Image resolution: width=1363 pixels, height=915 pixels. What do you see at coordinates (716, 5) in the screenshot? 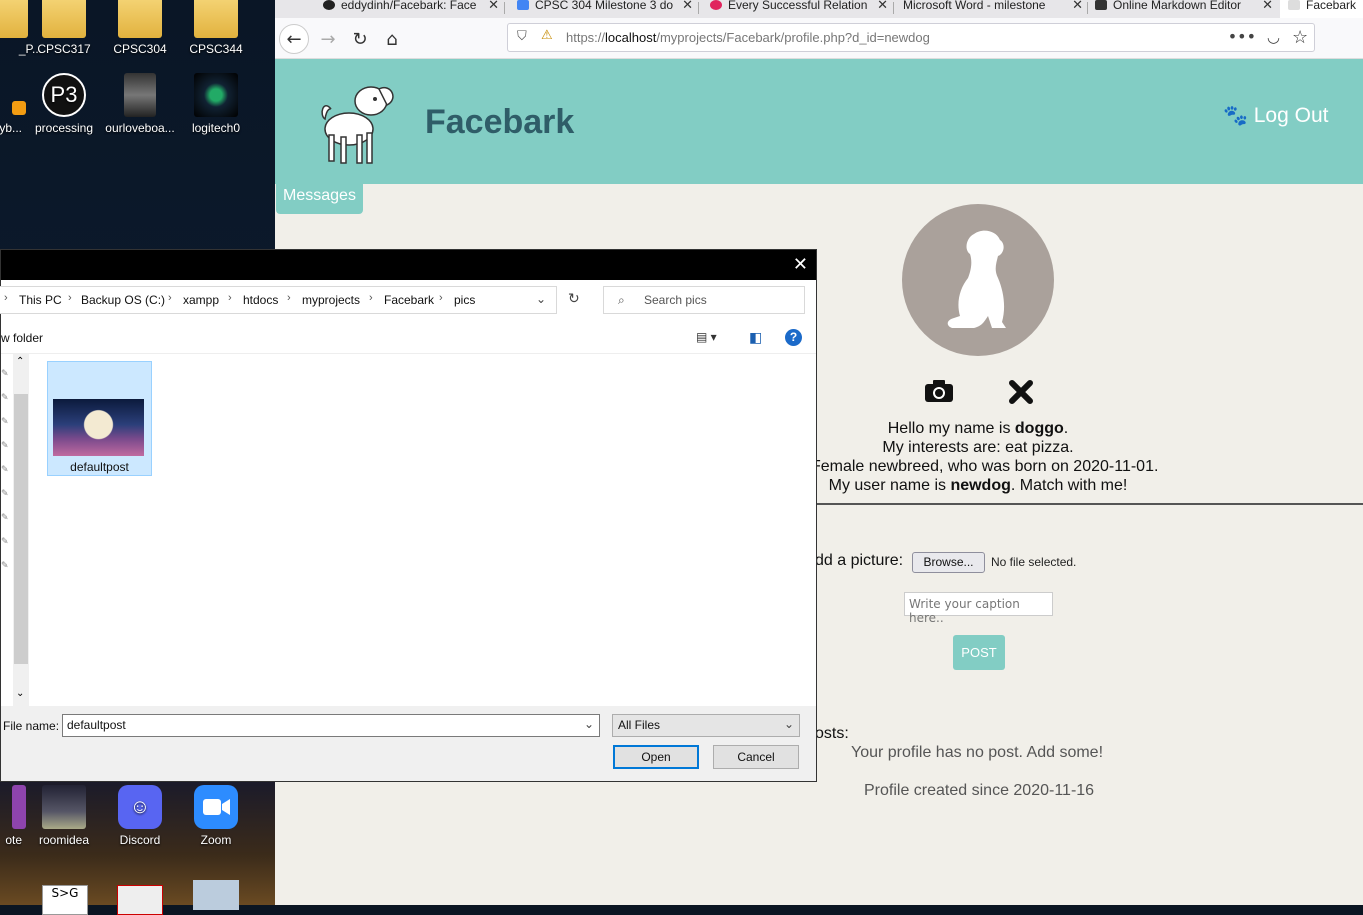
I see `pocket-icon` at bounding box center [716, 5].